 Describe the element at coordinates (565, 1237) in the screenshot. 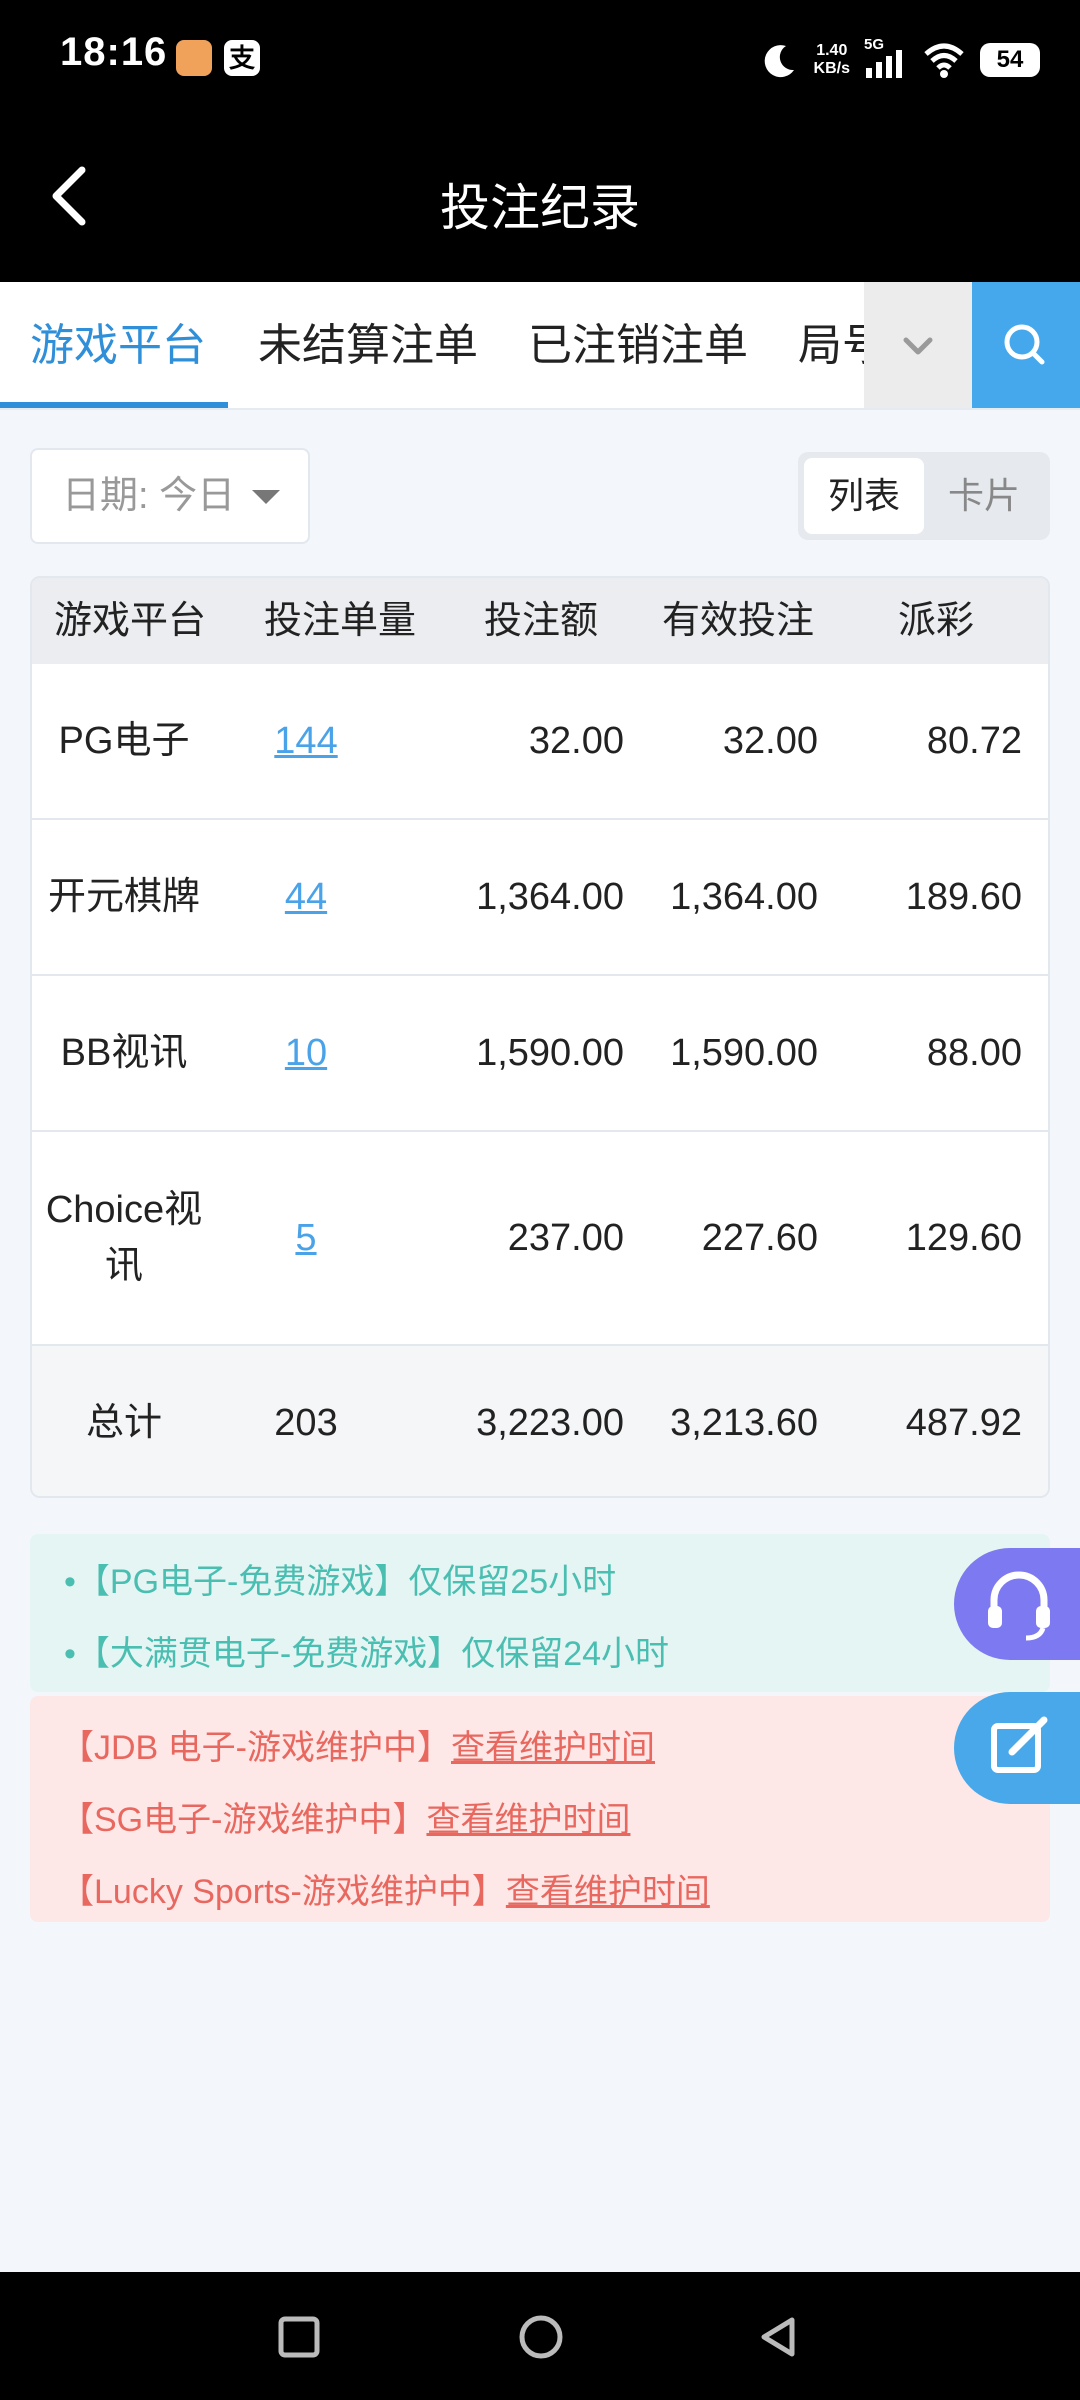

I see `bet-amount: 237.00` at that location.